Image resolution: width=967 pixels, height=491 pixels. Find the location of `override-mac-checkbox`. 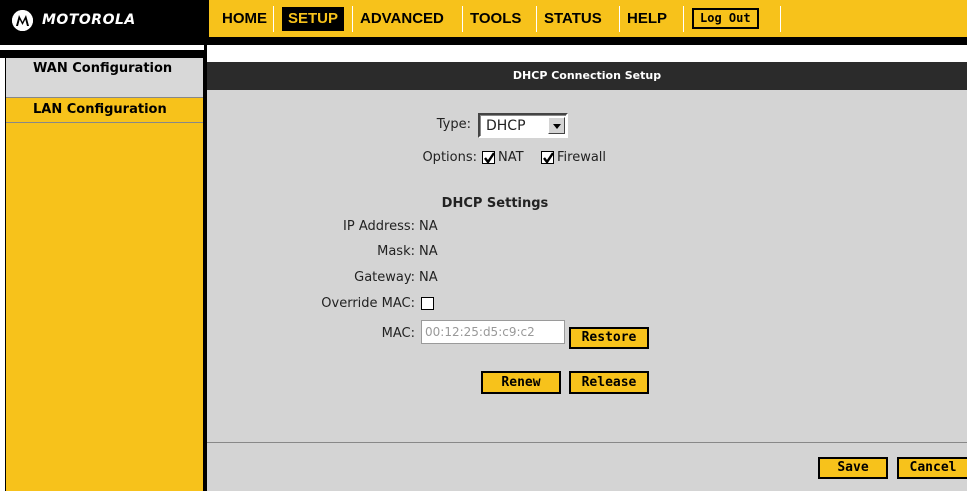

override-mac-checkbox is located at coordinates (427, 303).